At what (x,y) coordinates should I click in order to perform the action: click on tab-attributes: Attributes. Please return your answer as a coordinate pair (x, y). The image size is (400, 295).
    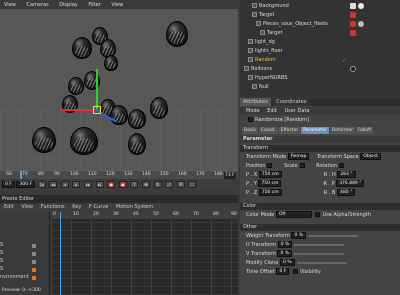
    Looking at the image, I should click on (255, 102).